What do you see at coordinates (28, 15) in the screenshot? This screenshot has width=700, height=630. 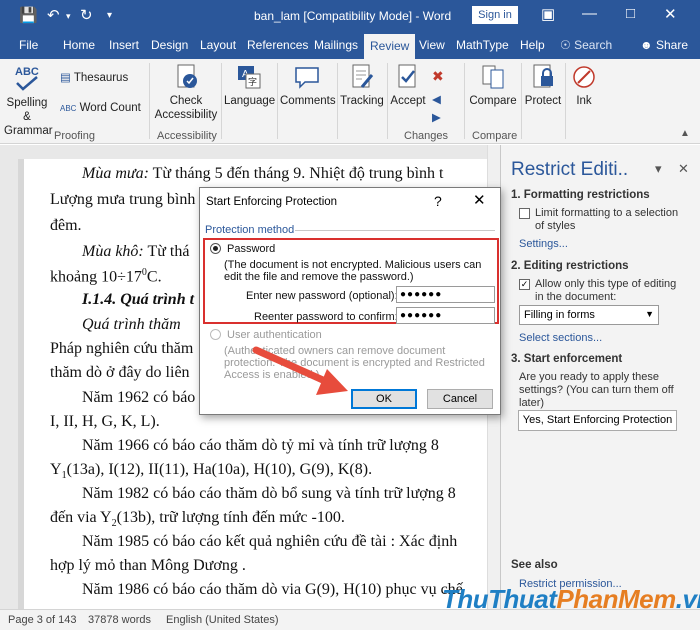 I see `save-icon: 💾` at bounding box center [28, 15].